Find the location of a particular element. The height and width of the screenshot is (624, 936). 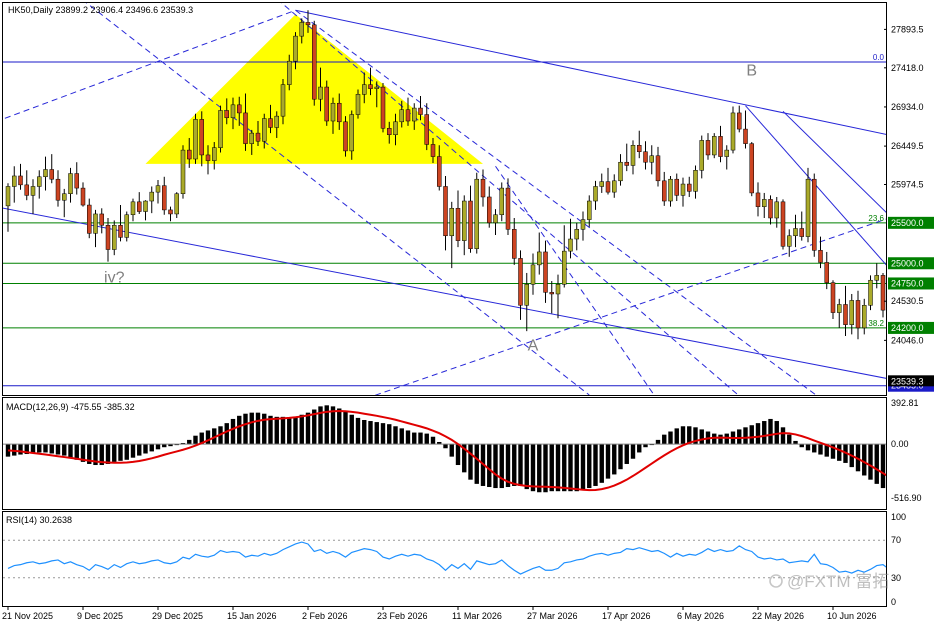

rsi-tick-label: 70 is located at coordinates (896, 540).